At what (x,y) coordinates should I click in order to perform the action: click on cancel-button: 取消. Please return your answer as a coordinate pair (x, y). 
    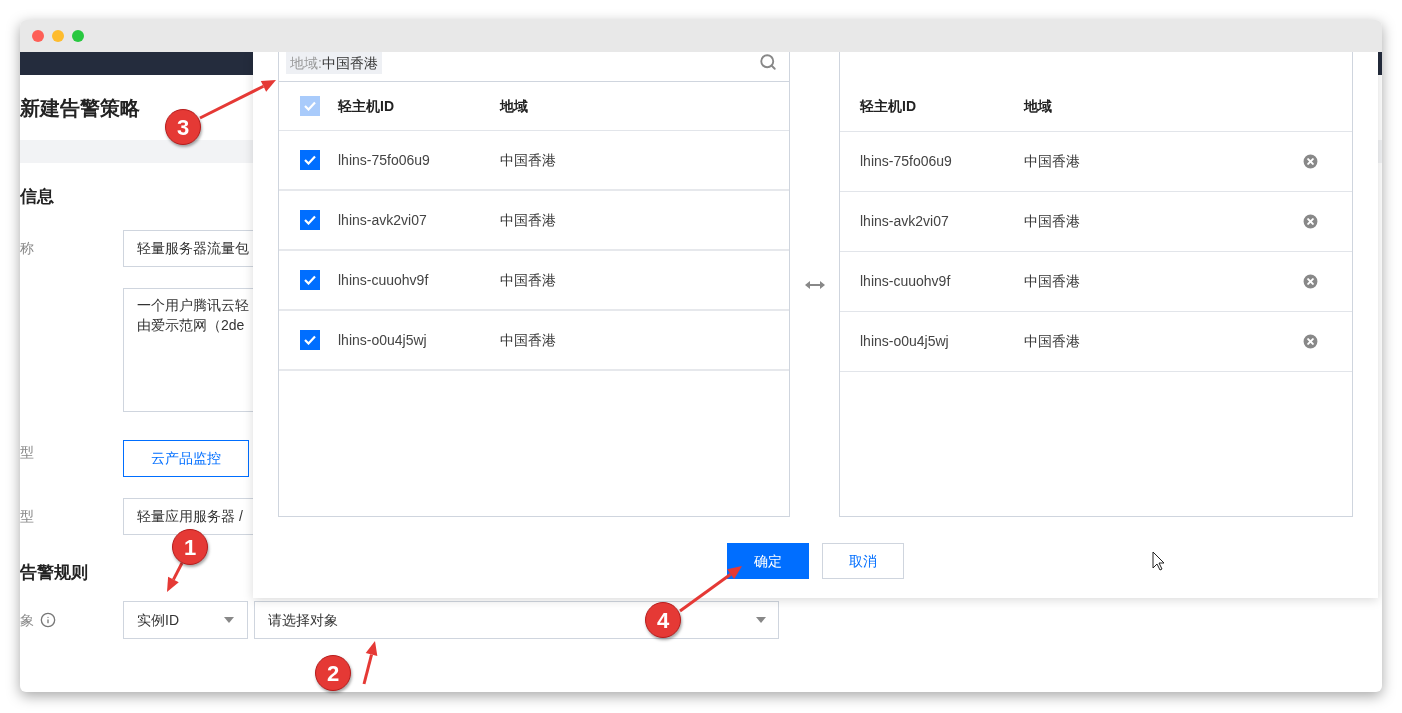
    Looking at the image, I should click on (863, 561).